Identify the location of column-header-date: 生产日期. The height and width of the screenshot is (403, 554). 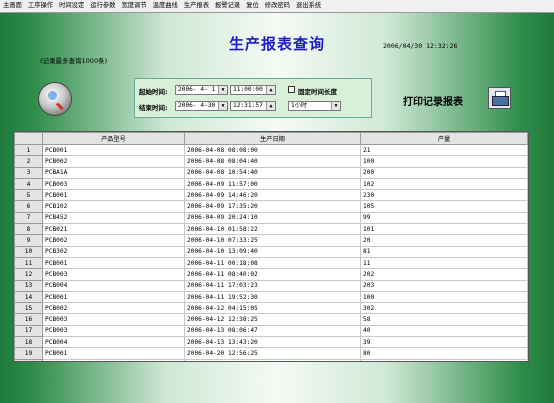
(272, 138).